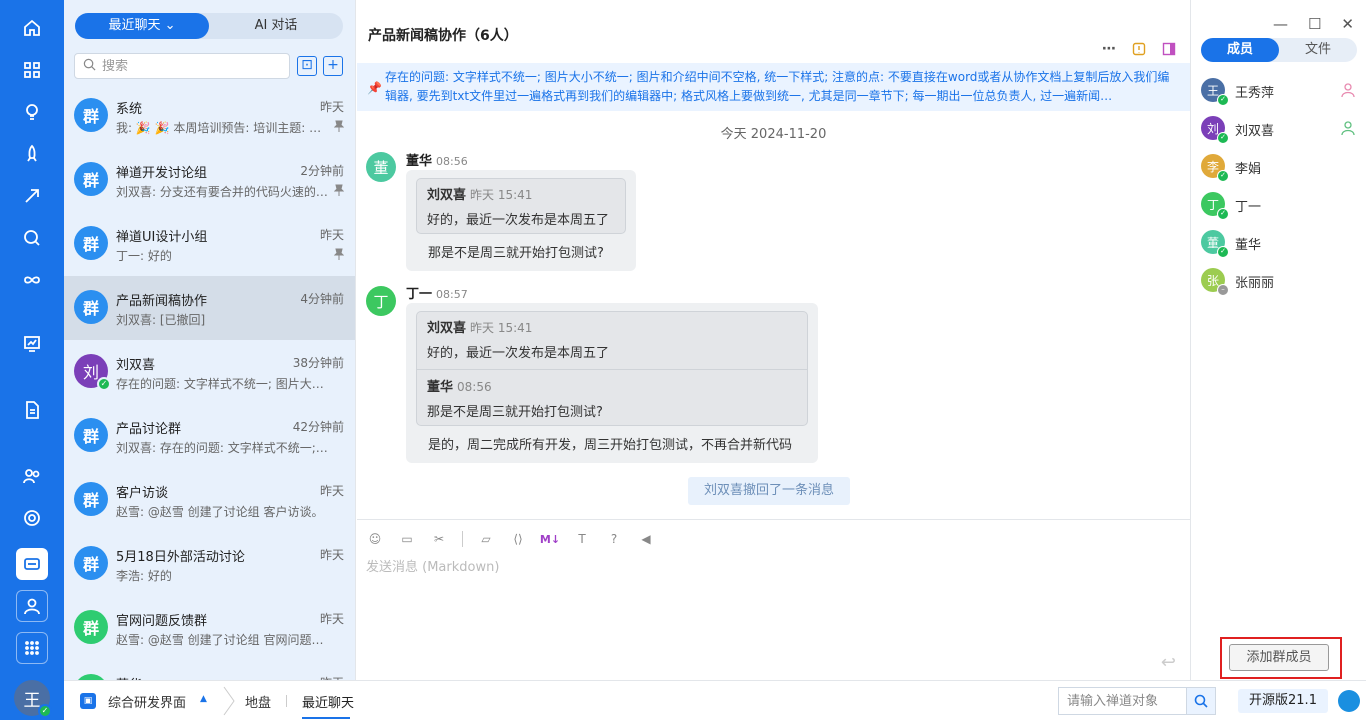 The image size is (1366, 720). I want to click on user-icon, so click(32, 606).